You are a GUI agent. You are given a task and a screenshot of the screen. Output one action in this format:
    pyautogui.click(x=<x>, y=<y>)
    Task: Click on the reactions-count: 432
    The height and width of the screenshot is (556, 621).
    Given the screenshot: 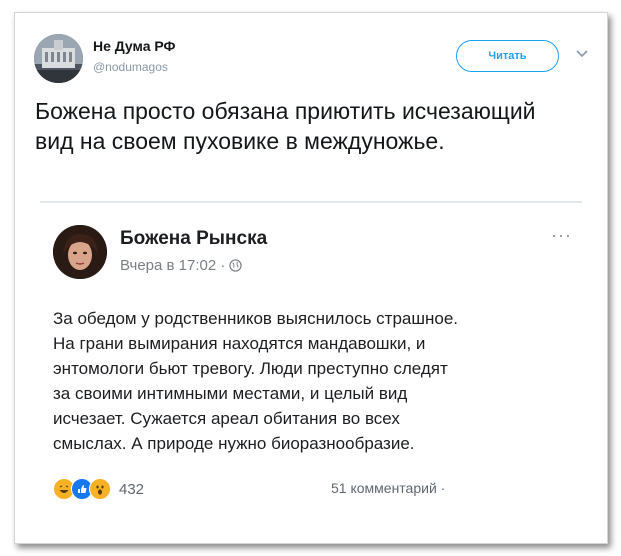 What is the action you would take?
    pyautogui.click(x=132, y=489)
    